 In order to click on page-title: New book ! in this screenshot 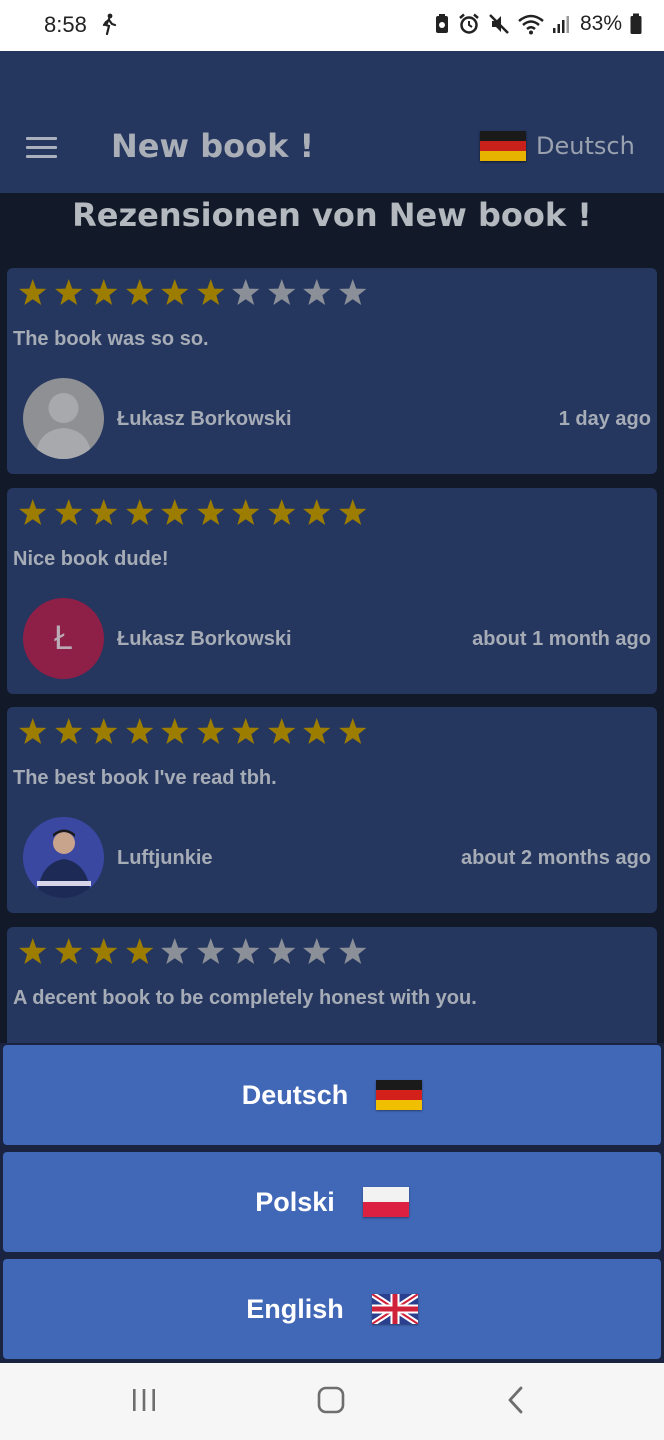, I will do `click(213, 146)`.